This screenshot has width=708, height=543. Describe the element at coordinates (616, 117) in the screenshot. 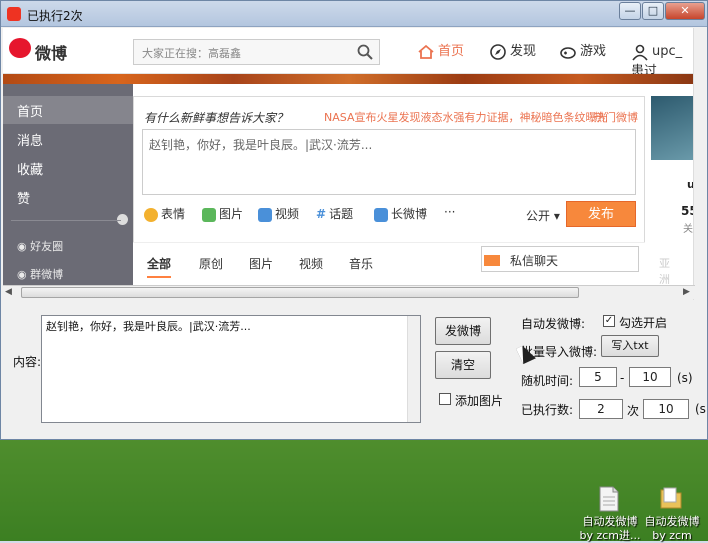

I see `hot-weibo-link: 热门微博` at that location.